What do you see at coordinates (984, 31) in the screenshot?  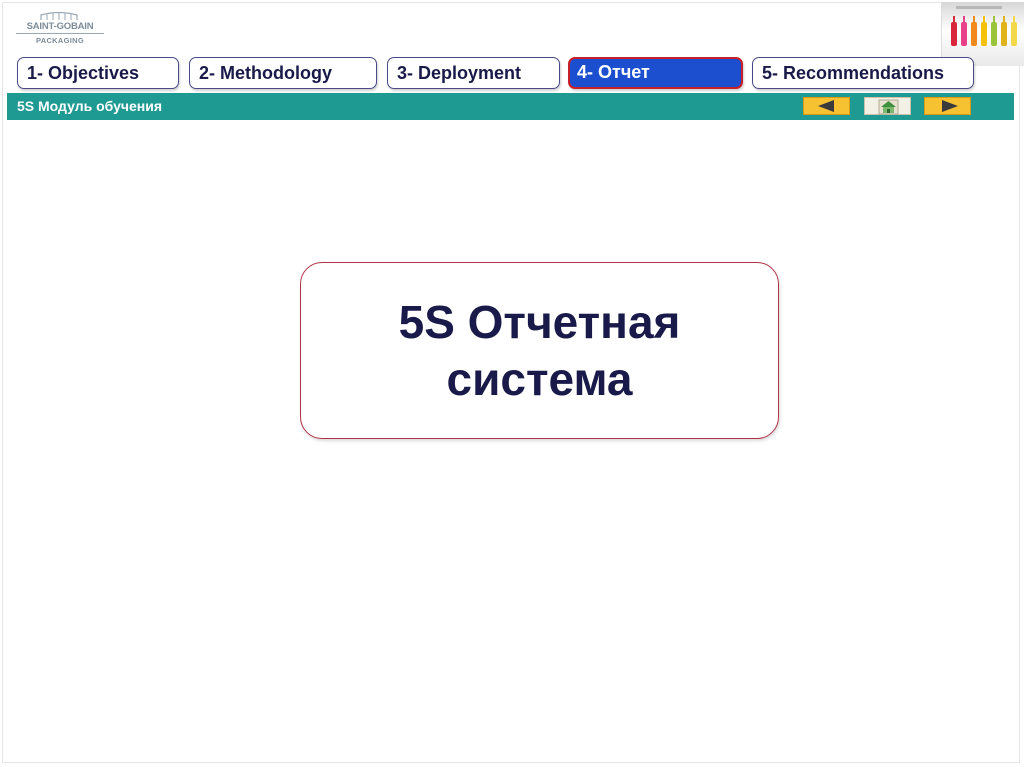 I see `bottle-icon` at bounding box center [984, 31].